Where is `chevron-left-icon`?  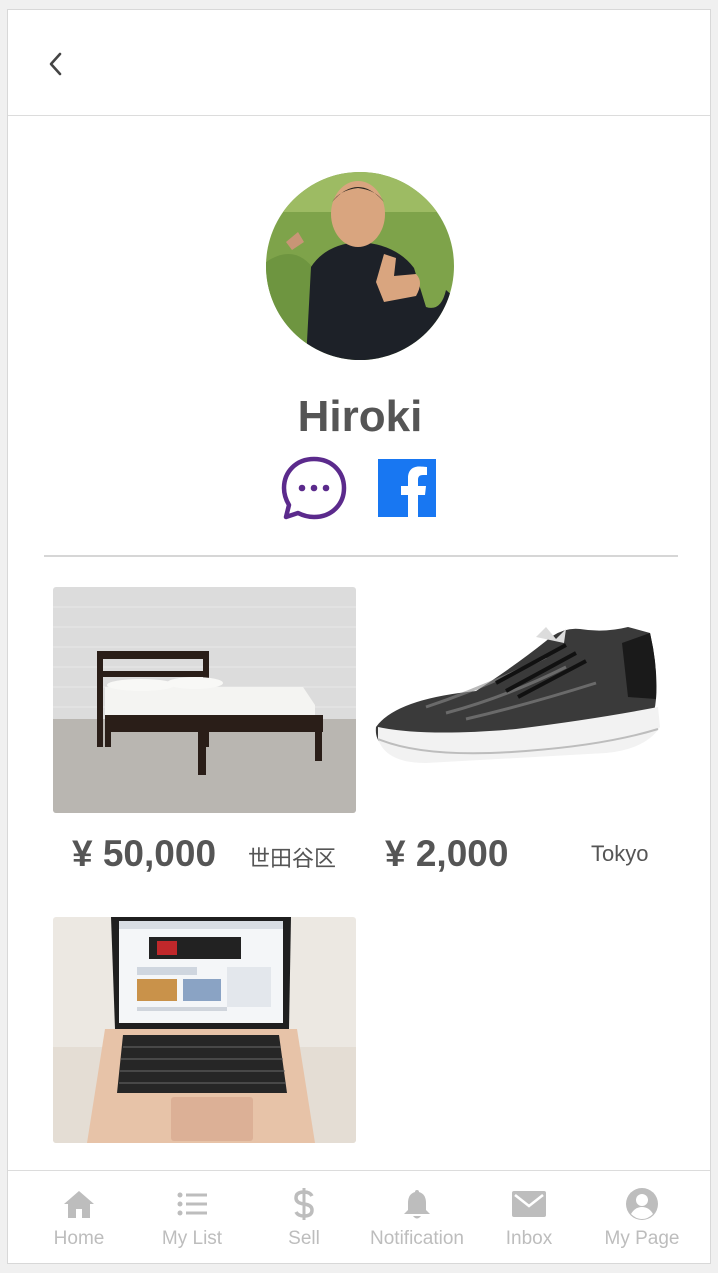 chevron-left-icon is located at coordinates (55, 64).